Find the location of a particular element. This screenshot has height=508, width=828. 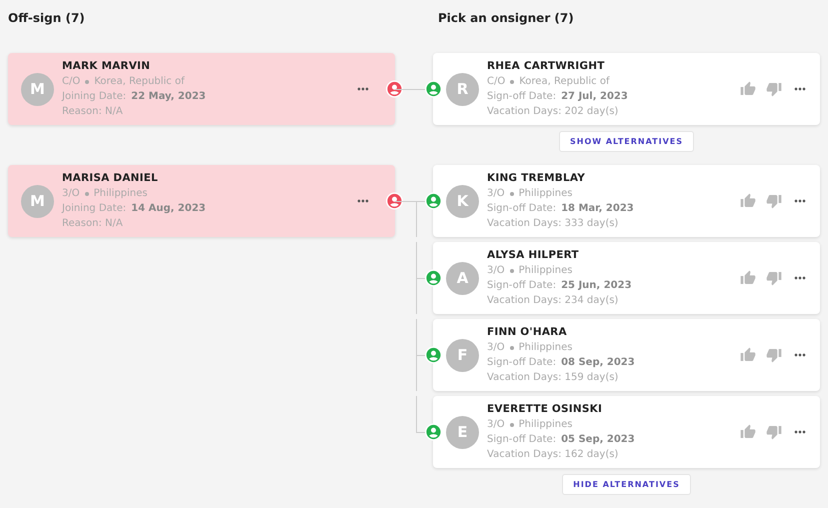

crew-name: MARISA DANIEL is located at coordinates (110, 178).